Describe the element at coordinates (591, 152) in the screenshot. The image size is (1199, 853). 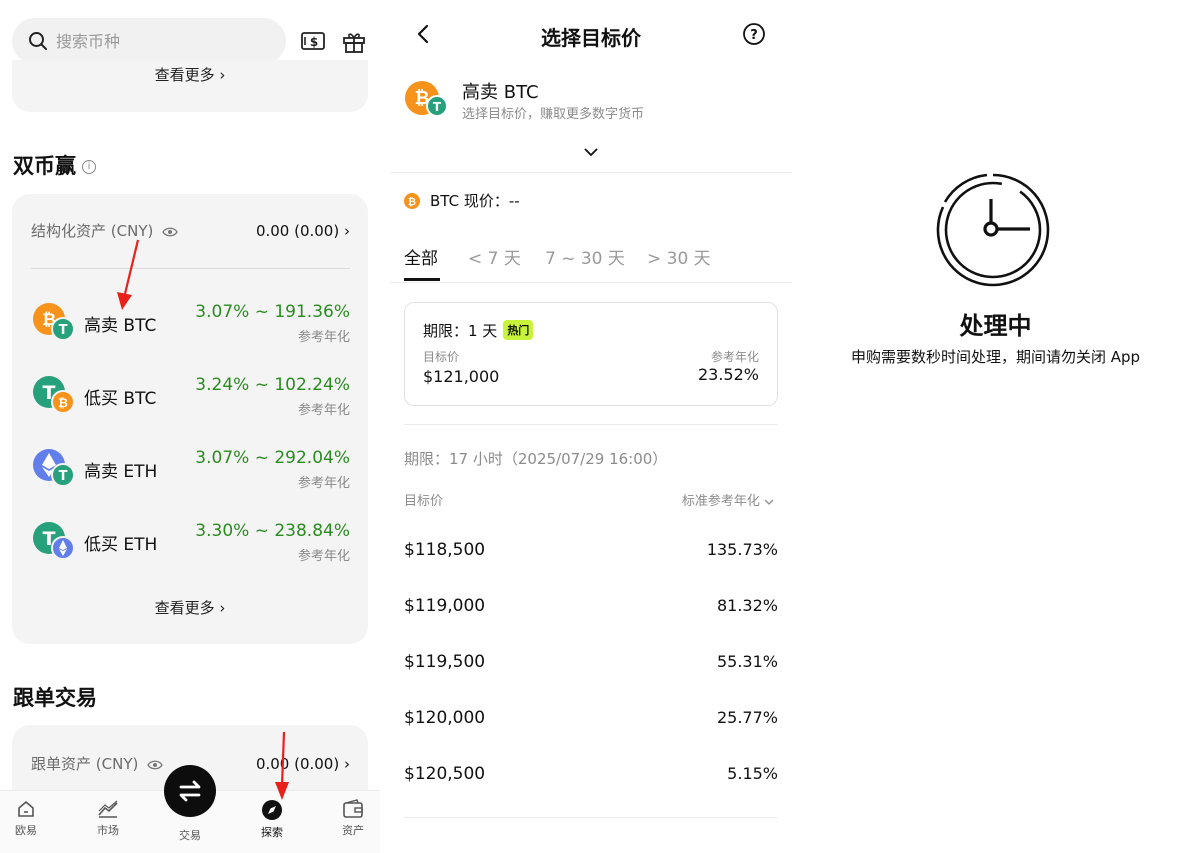
I see `chevron-down-icon` at that location.